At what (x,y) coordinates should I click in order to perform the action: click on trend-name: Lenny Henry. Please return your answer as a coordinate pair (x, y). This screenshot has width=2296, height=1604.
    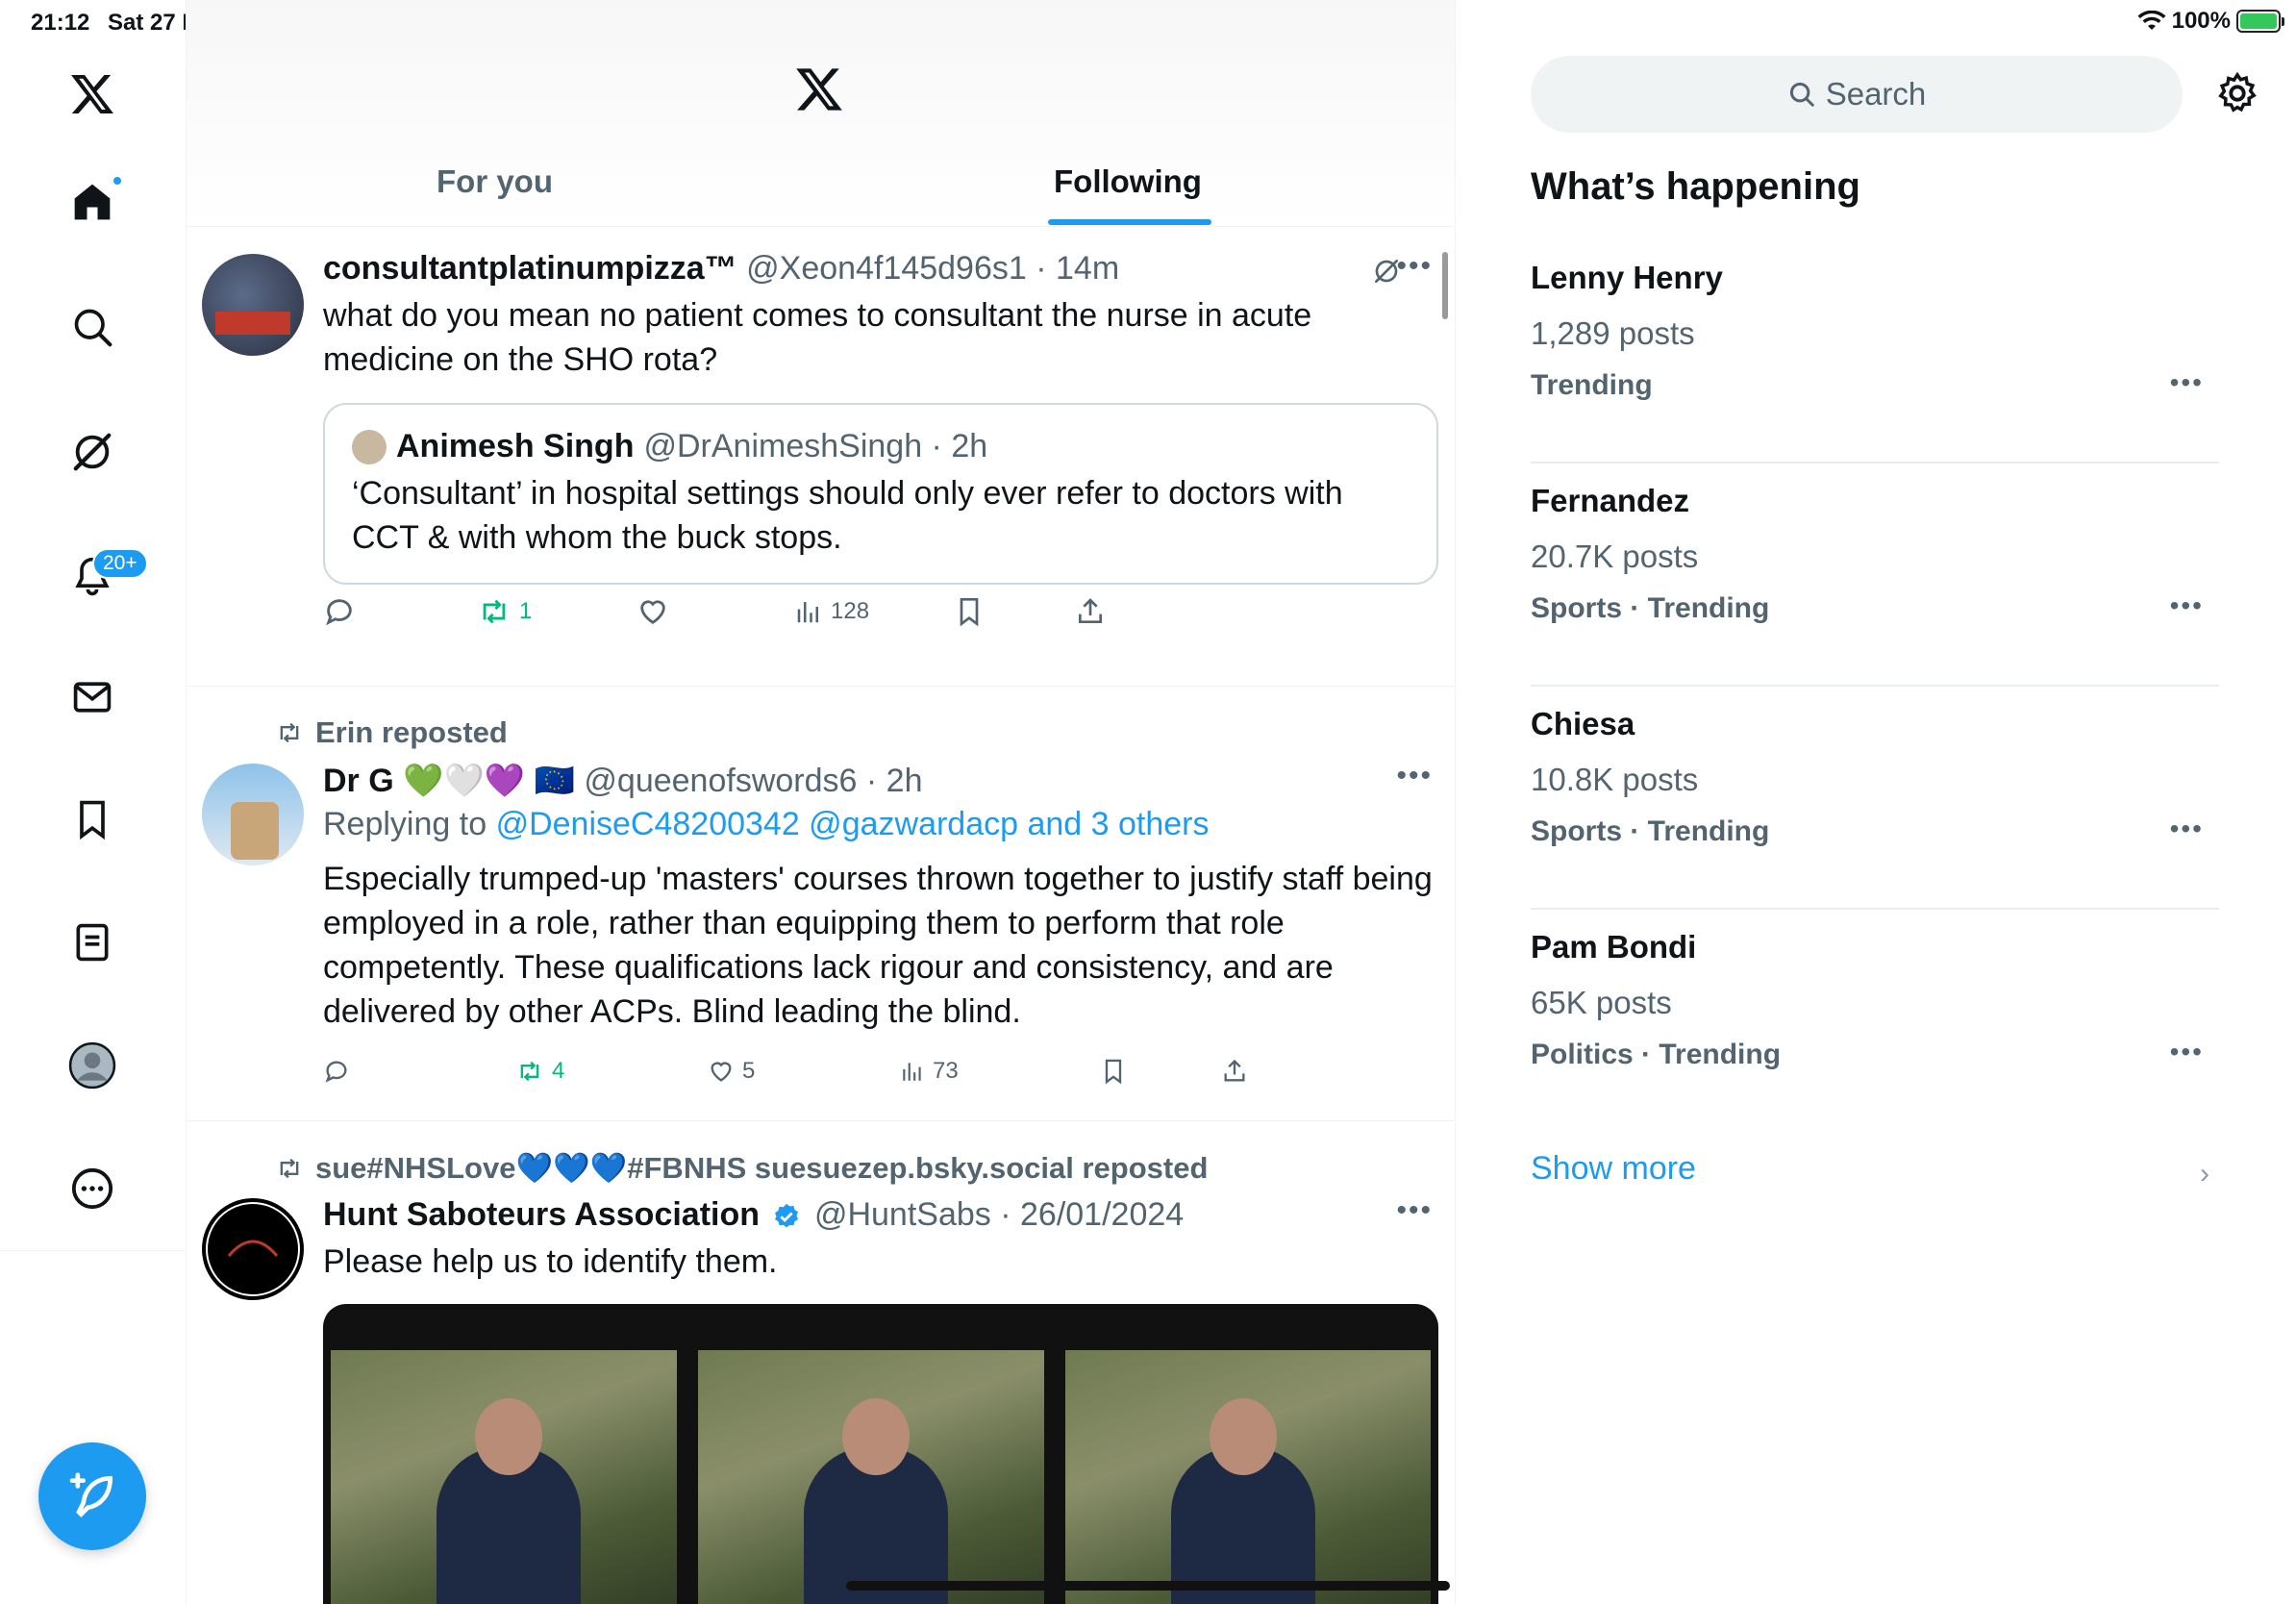
    Looking at the image, I should click on (1627, 277).